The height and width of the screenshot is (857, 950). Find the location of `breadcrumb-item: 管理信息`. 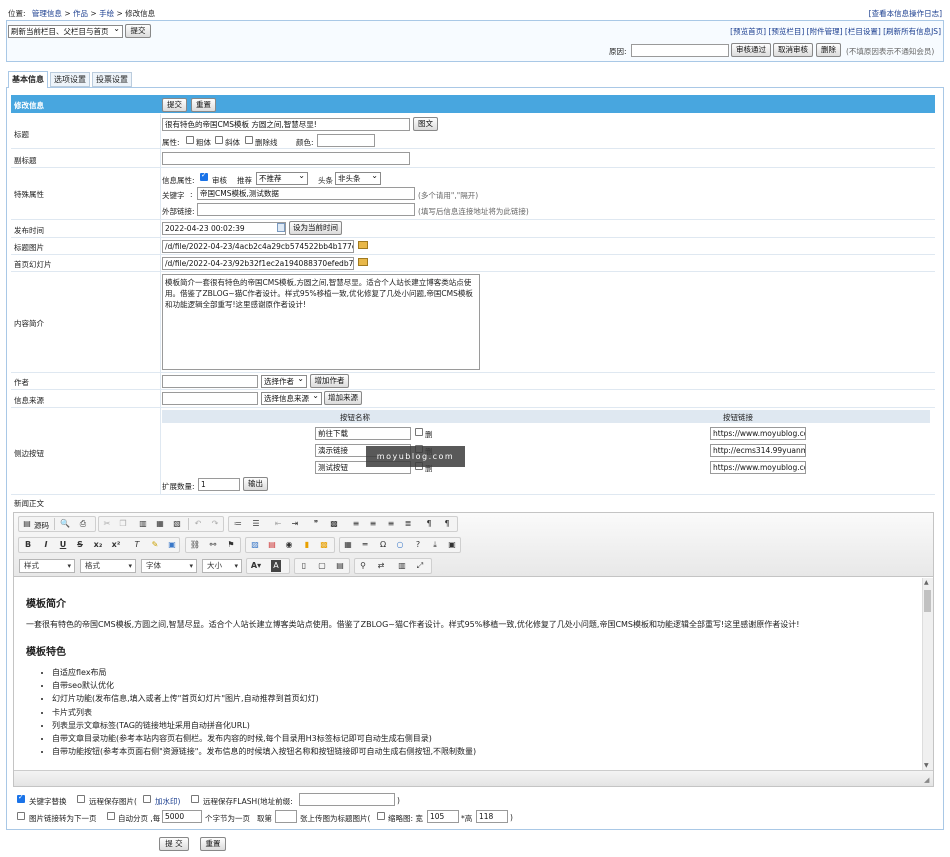

breadcrumb-item: 管理信息 is located at coordinates (47, 13).